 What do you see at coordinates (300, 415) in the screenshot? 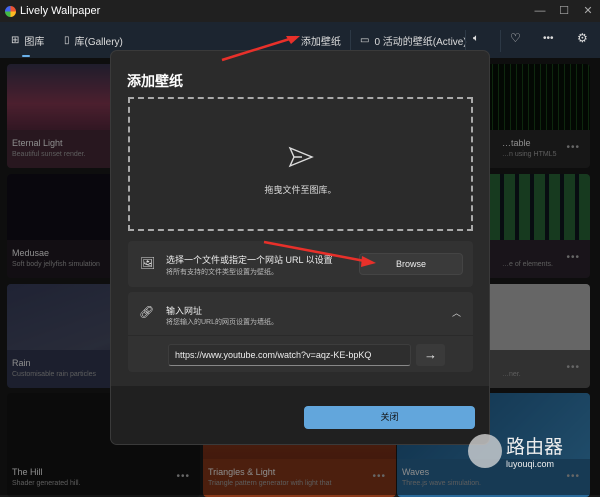
I see `dialog-footer: 关闭` at bounding box center [300, 415].